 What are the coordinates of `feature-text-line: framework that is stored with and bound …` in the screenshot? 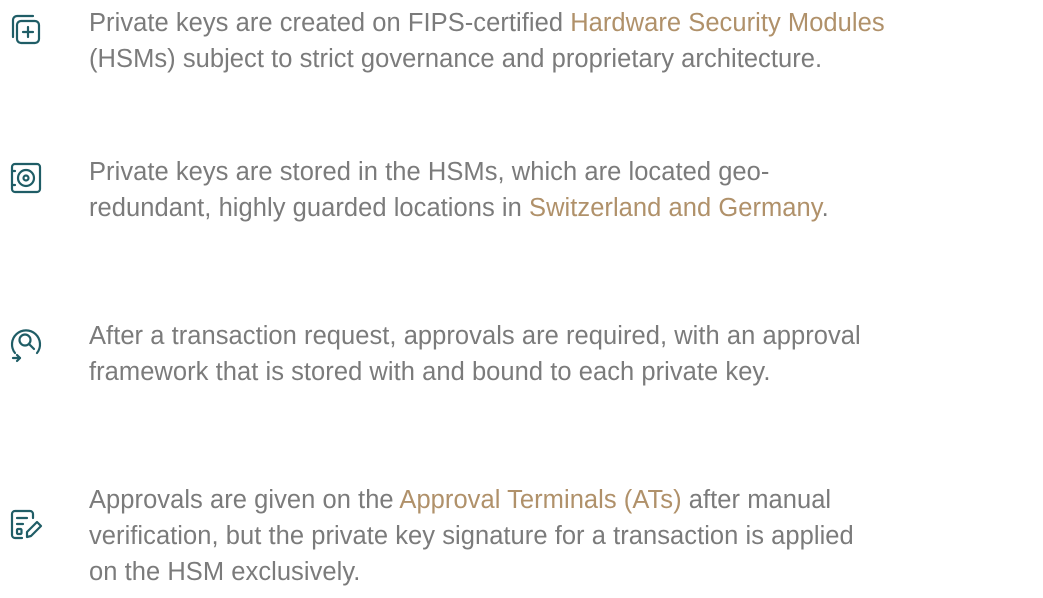 It's located at (564, 372).